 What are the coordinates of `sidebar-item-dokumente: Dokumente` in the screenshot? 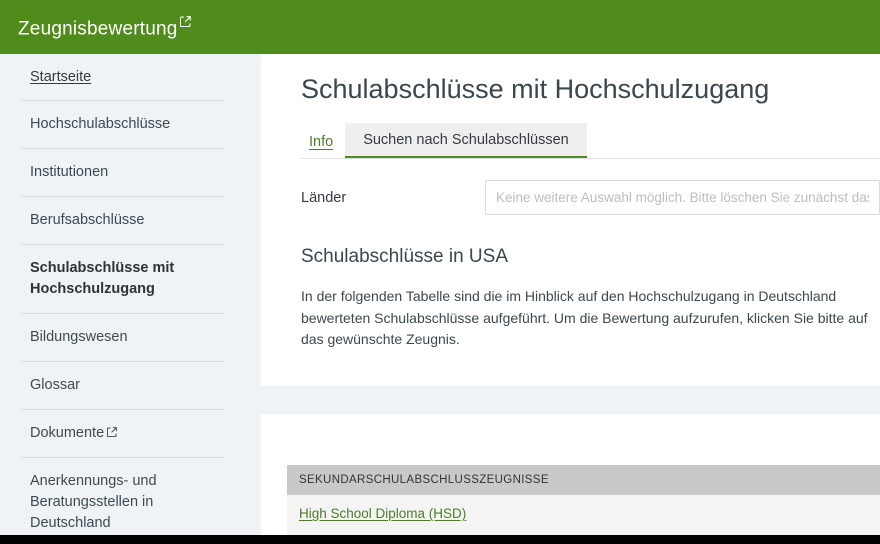 It's located at (123, 434).